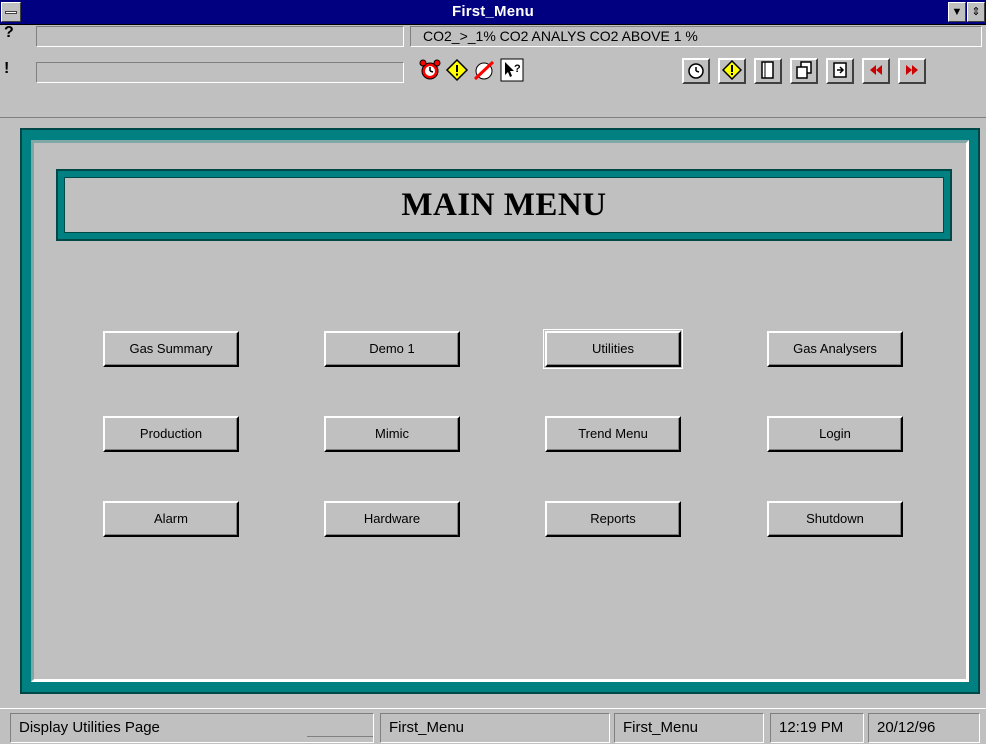 The height and width of the screenshot is (744, 986). I want to click on page-button, so click(768, 71).